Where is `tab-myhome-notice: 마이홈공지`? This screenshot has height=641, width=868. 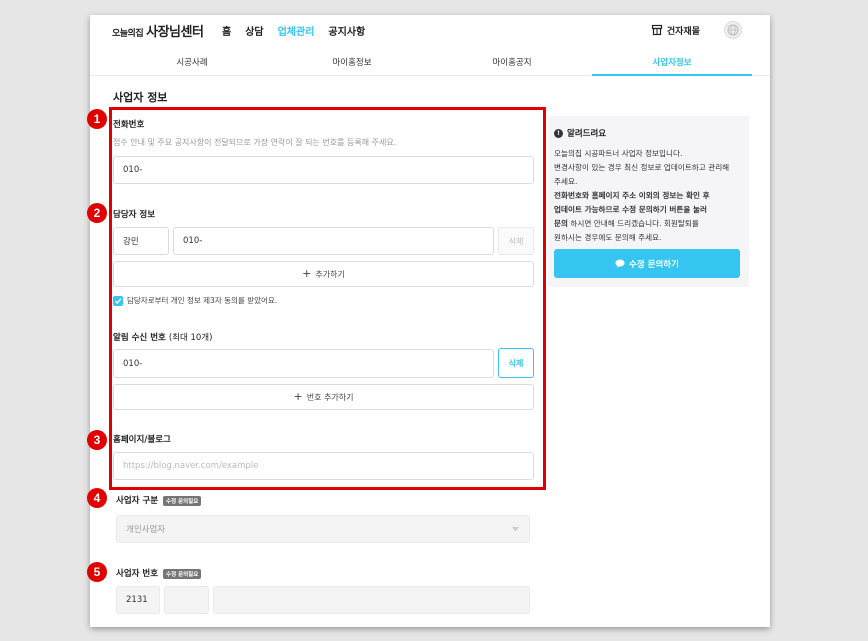 tab-myhome-notice: 마이홈공지 is located at coordinates (512, 64).